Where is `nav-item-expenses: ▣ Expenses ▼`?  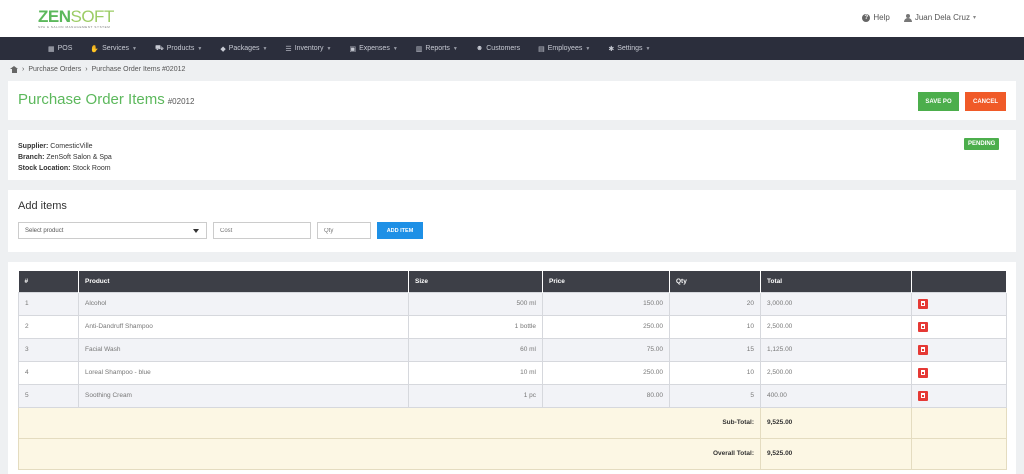 nav-item-expenses: ▣ Expenses ▼ is located at coordinates (373, 49).